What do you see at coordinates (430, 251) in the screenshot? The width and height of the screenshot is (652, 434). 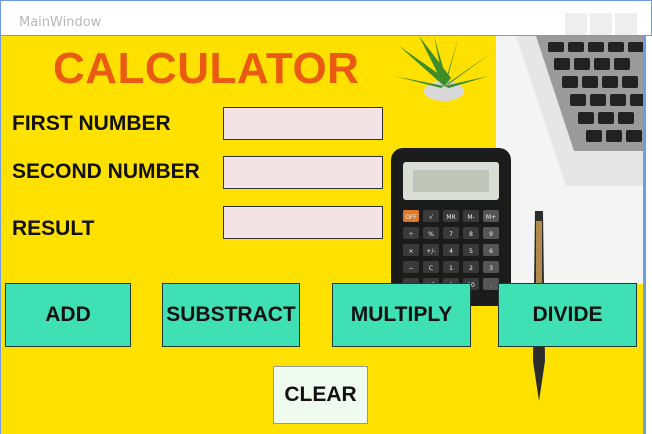 I see `calculator-key-label: +/-` at bounding box center [430, 251].